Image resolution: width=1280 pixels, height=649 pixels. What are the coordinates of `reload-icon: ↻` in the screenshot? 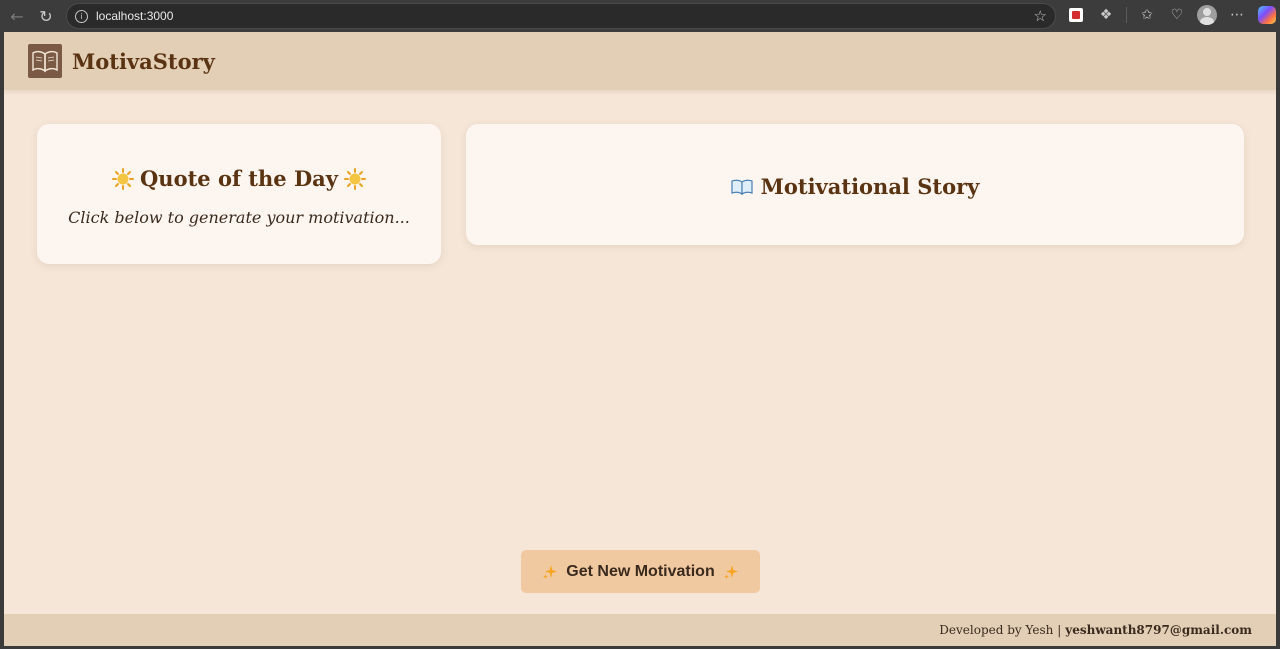 It's located at (46, 16).